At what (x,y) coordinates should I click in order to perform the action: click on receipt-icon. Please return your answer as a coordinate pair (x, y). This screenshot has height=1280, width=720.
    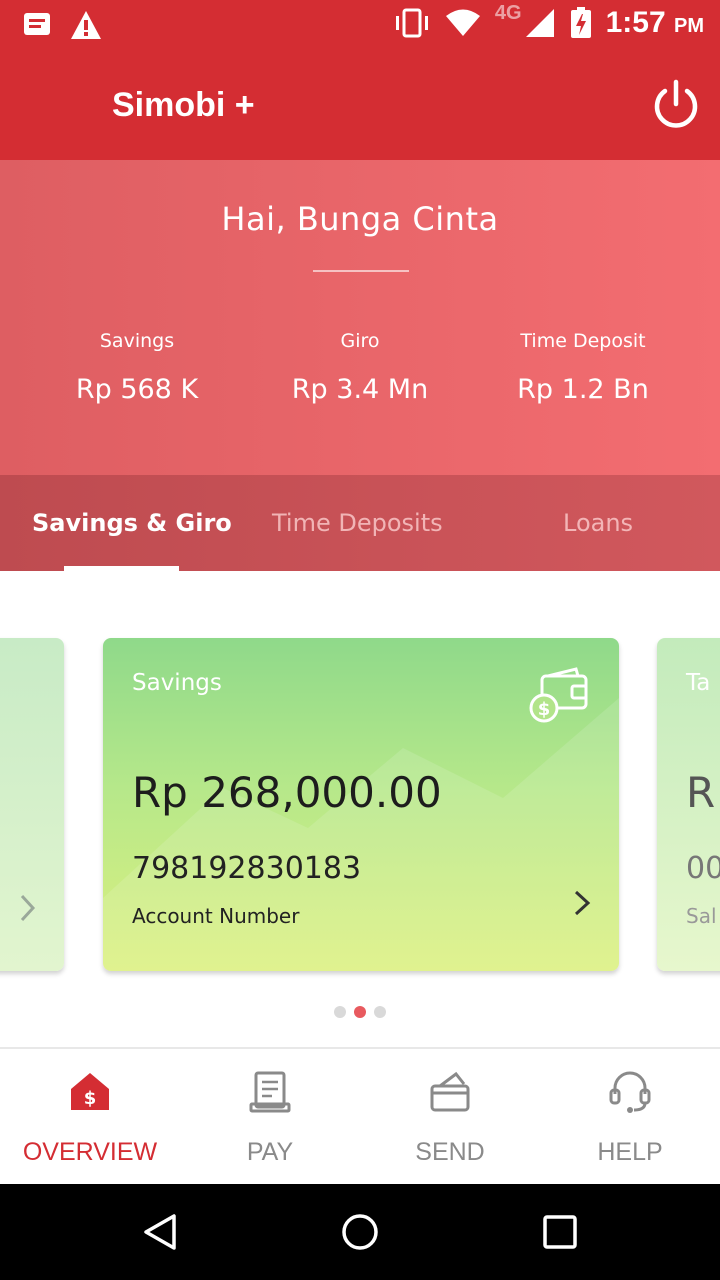
    Looking at the image, I should click on (270, 1092).